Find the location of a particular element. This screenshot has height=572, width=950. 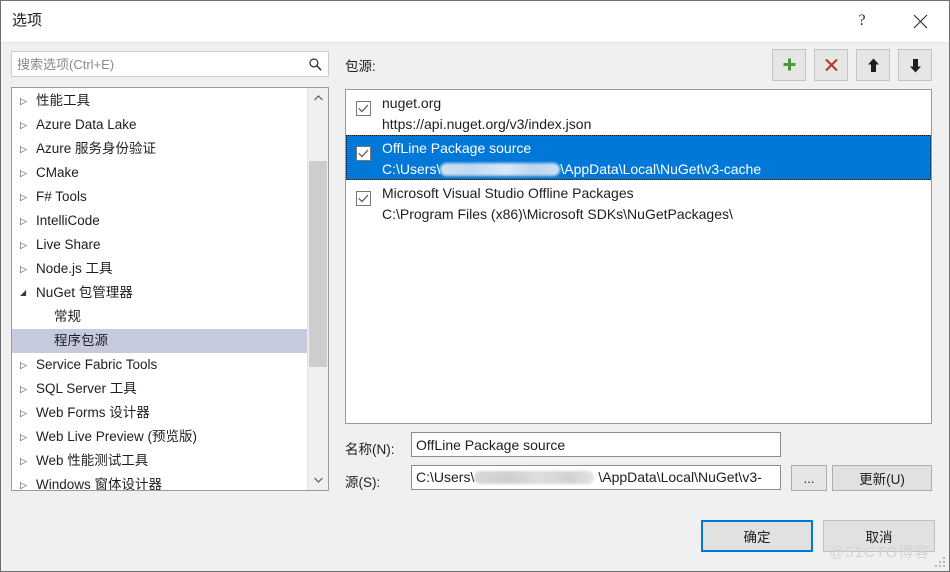

tree-scrollbar is located at coordinates (317, 289).